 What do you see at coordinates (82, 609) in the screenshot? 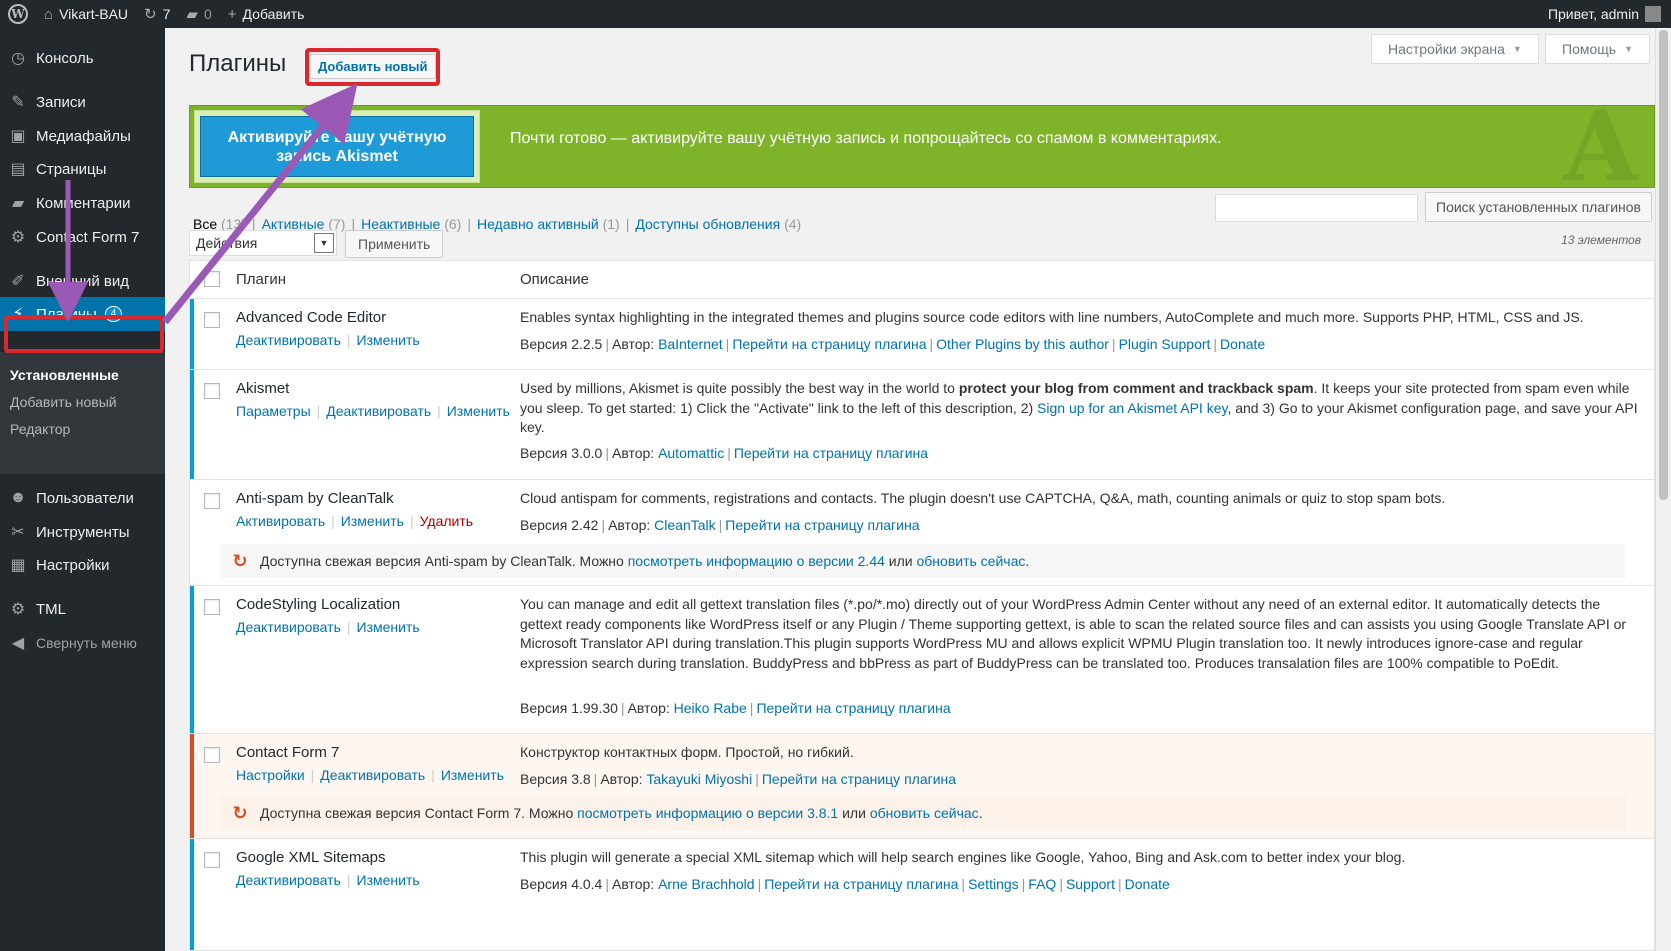
I see `sidebar-item-tml: ⚙ TML` at bounding box center [82, 609].